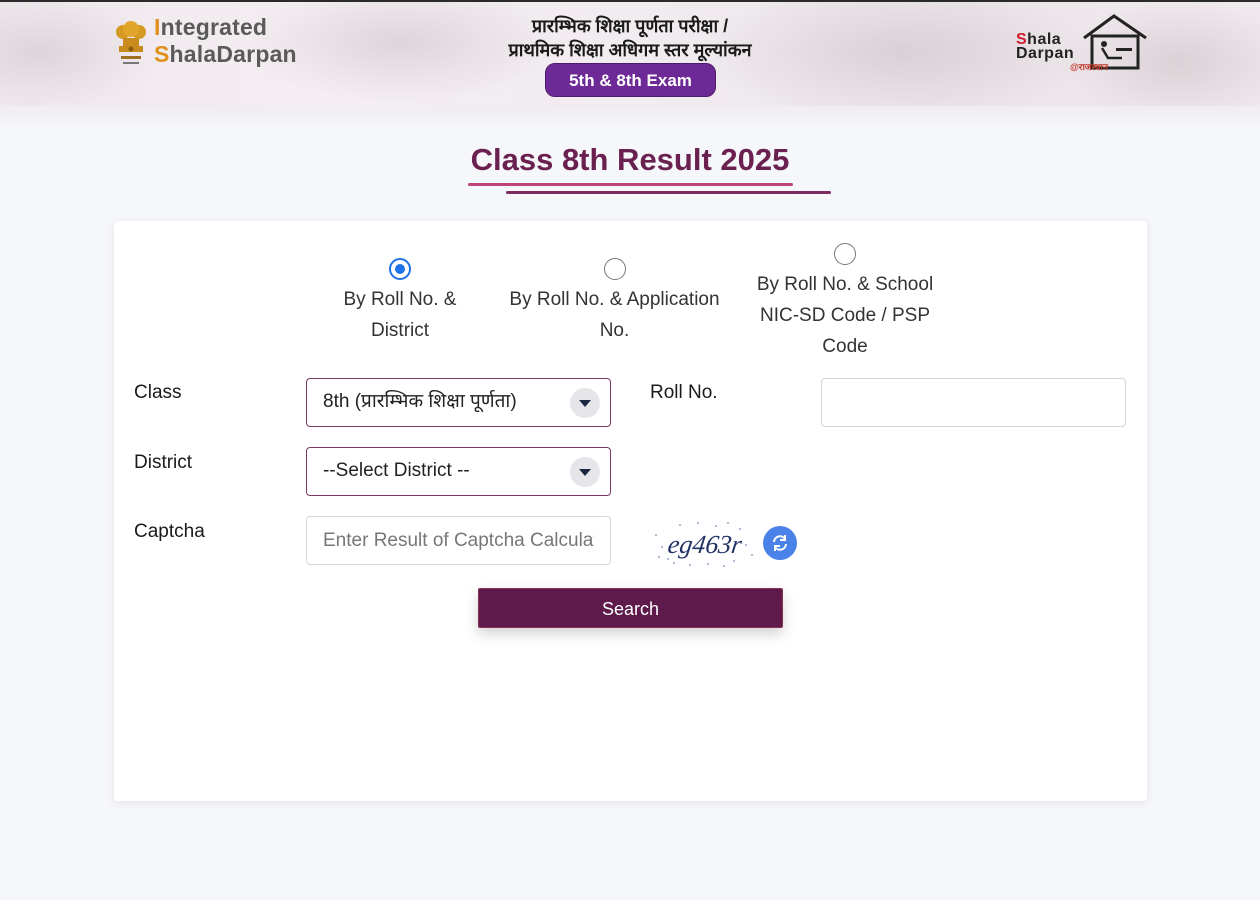 The width and height of the screenshot is (1260, 900). What do you see at coordinates (420, 401) in the screenshot?
I see `class-select-value: 8th (प्रारम्भिक शिक्षा पूर्णता)` at bounding box center [420, 401].